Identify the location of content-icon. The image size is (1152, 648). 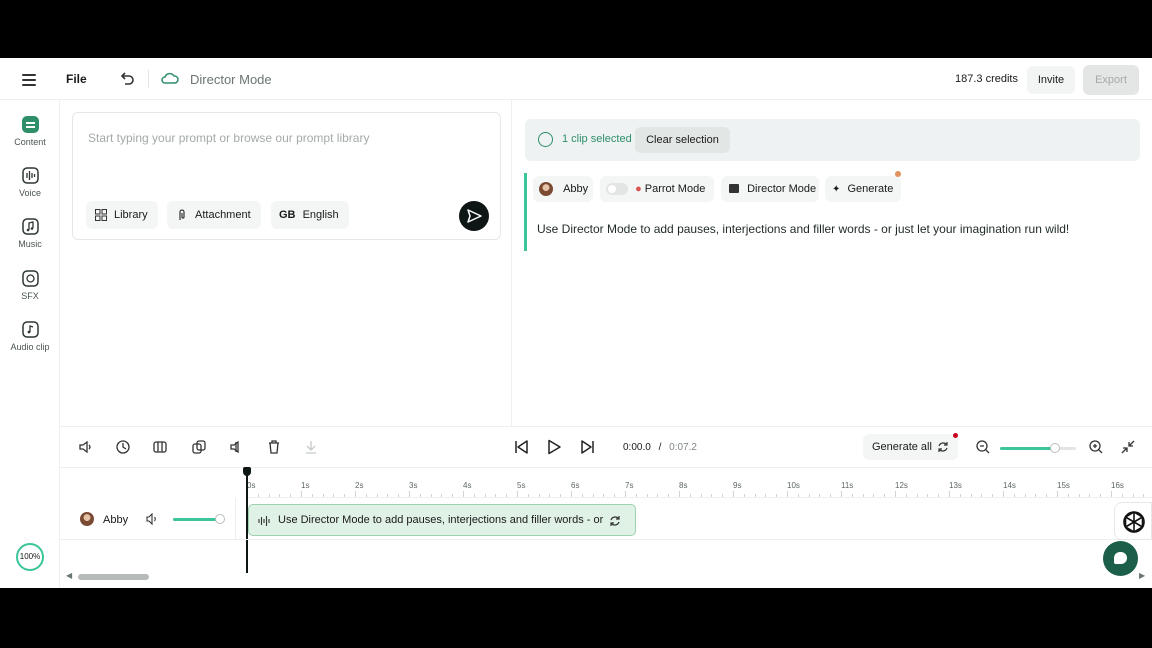
(30, 124).